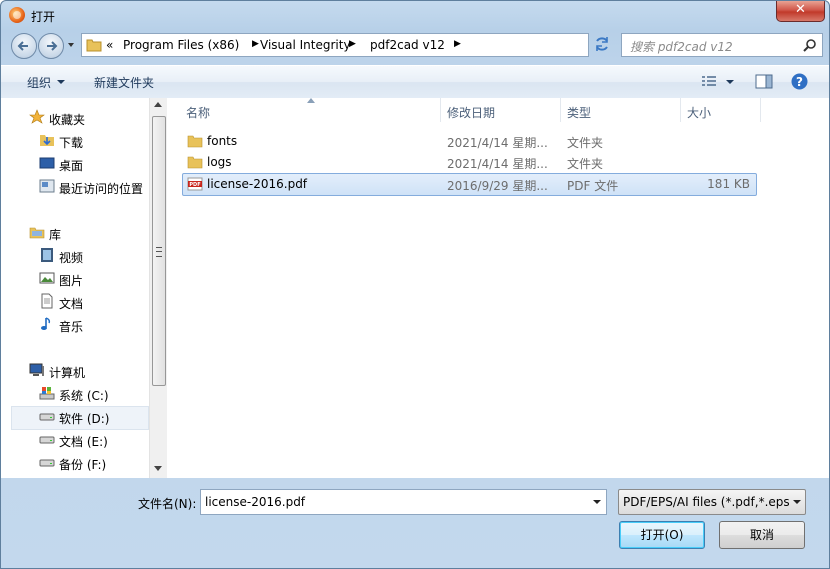 This screenshot has width=830, height=569. I want to click on preview-pane-icon, so click(764, 81).